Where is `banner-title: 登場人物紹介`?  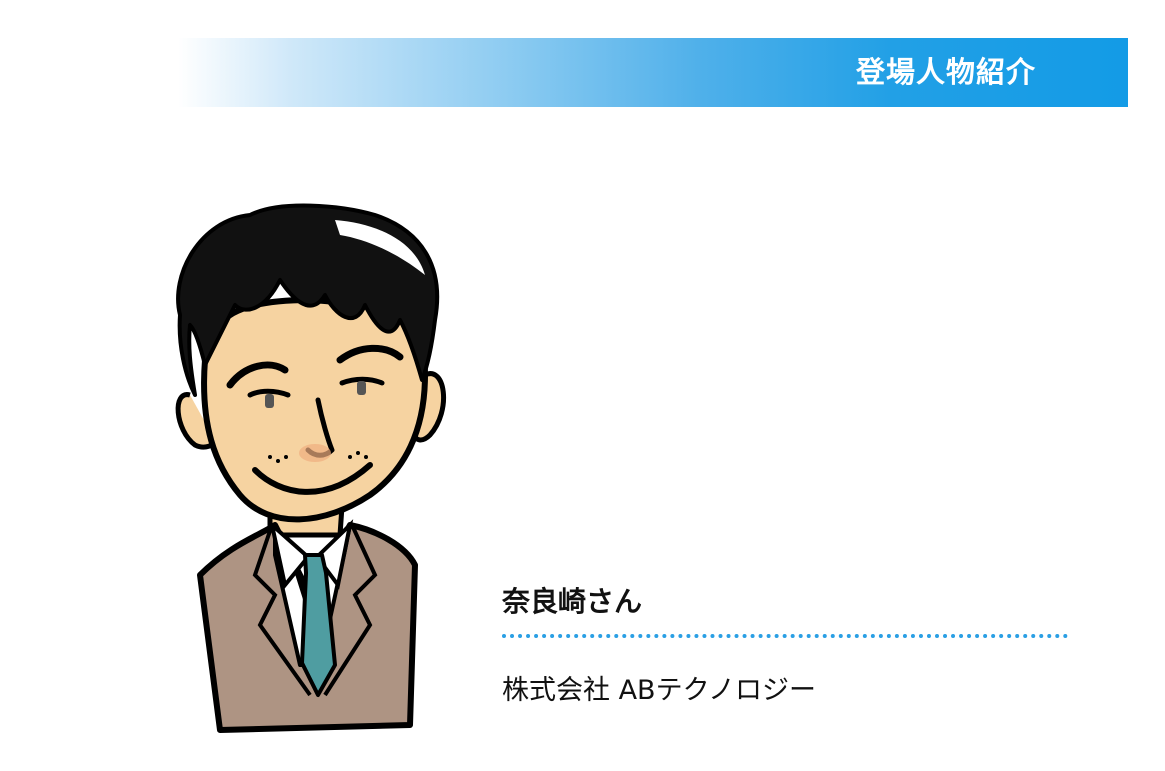
banner-title: 登場人物紹介 is located at coordinates (945, 72).